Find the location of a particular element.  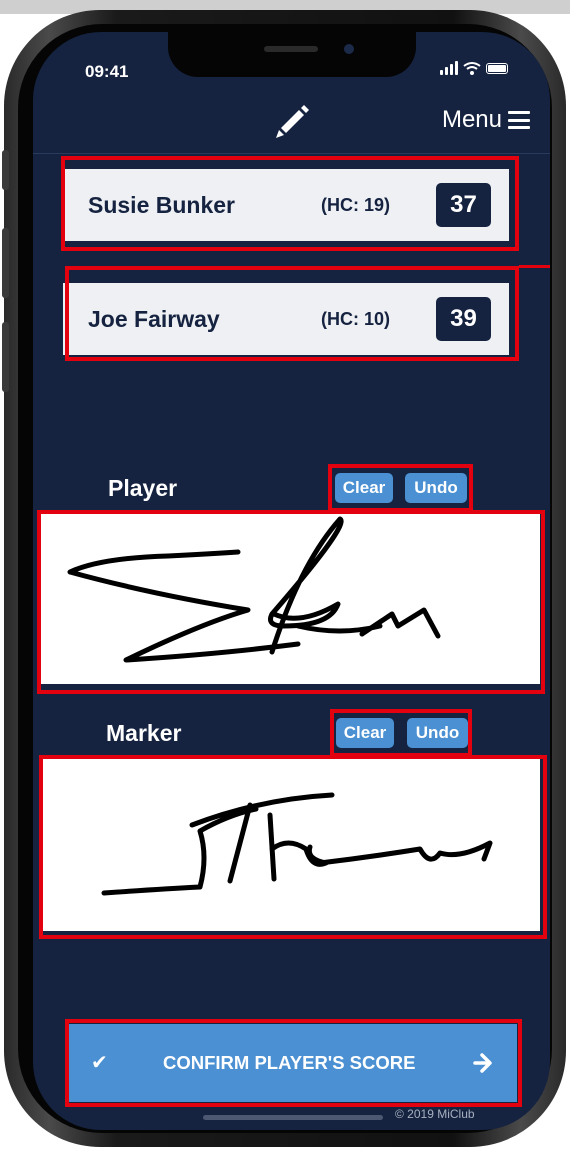

pencil-icon is located at coordinates (291, 120).